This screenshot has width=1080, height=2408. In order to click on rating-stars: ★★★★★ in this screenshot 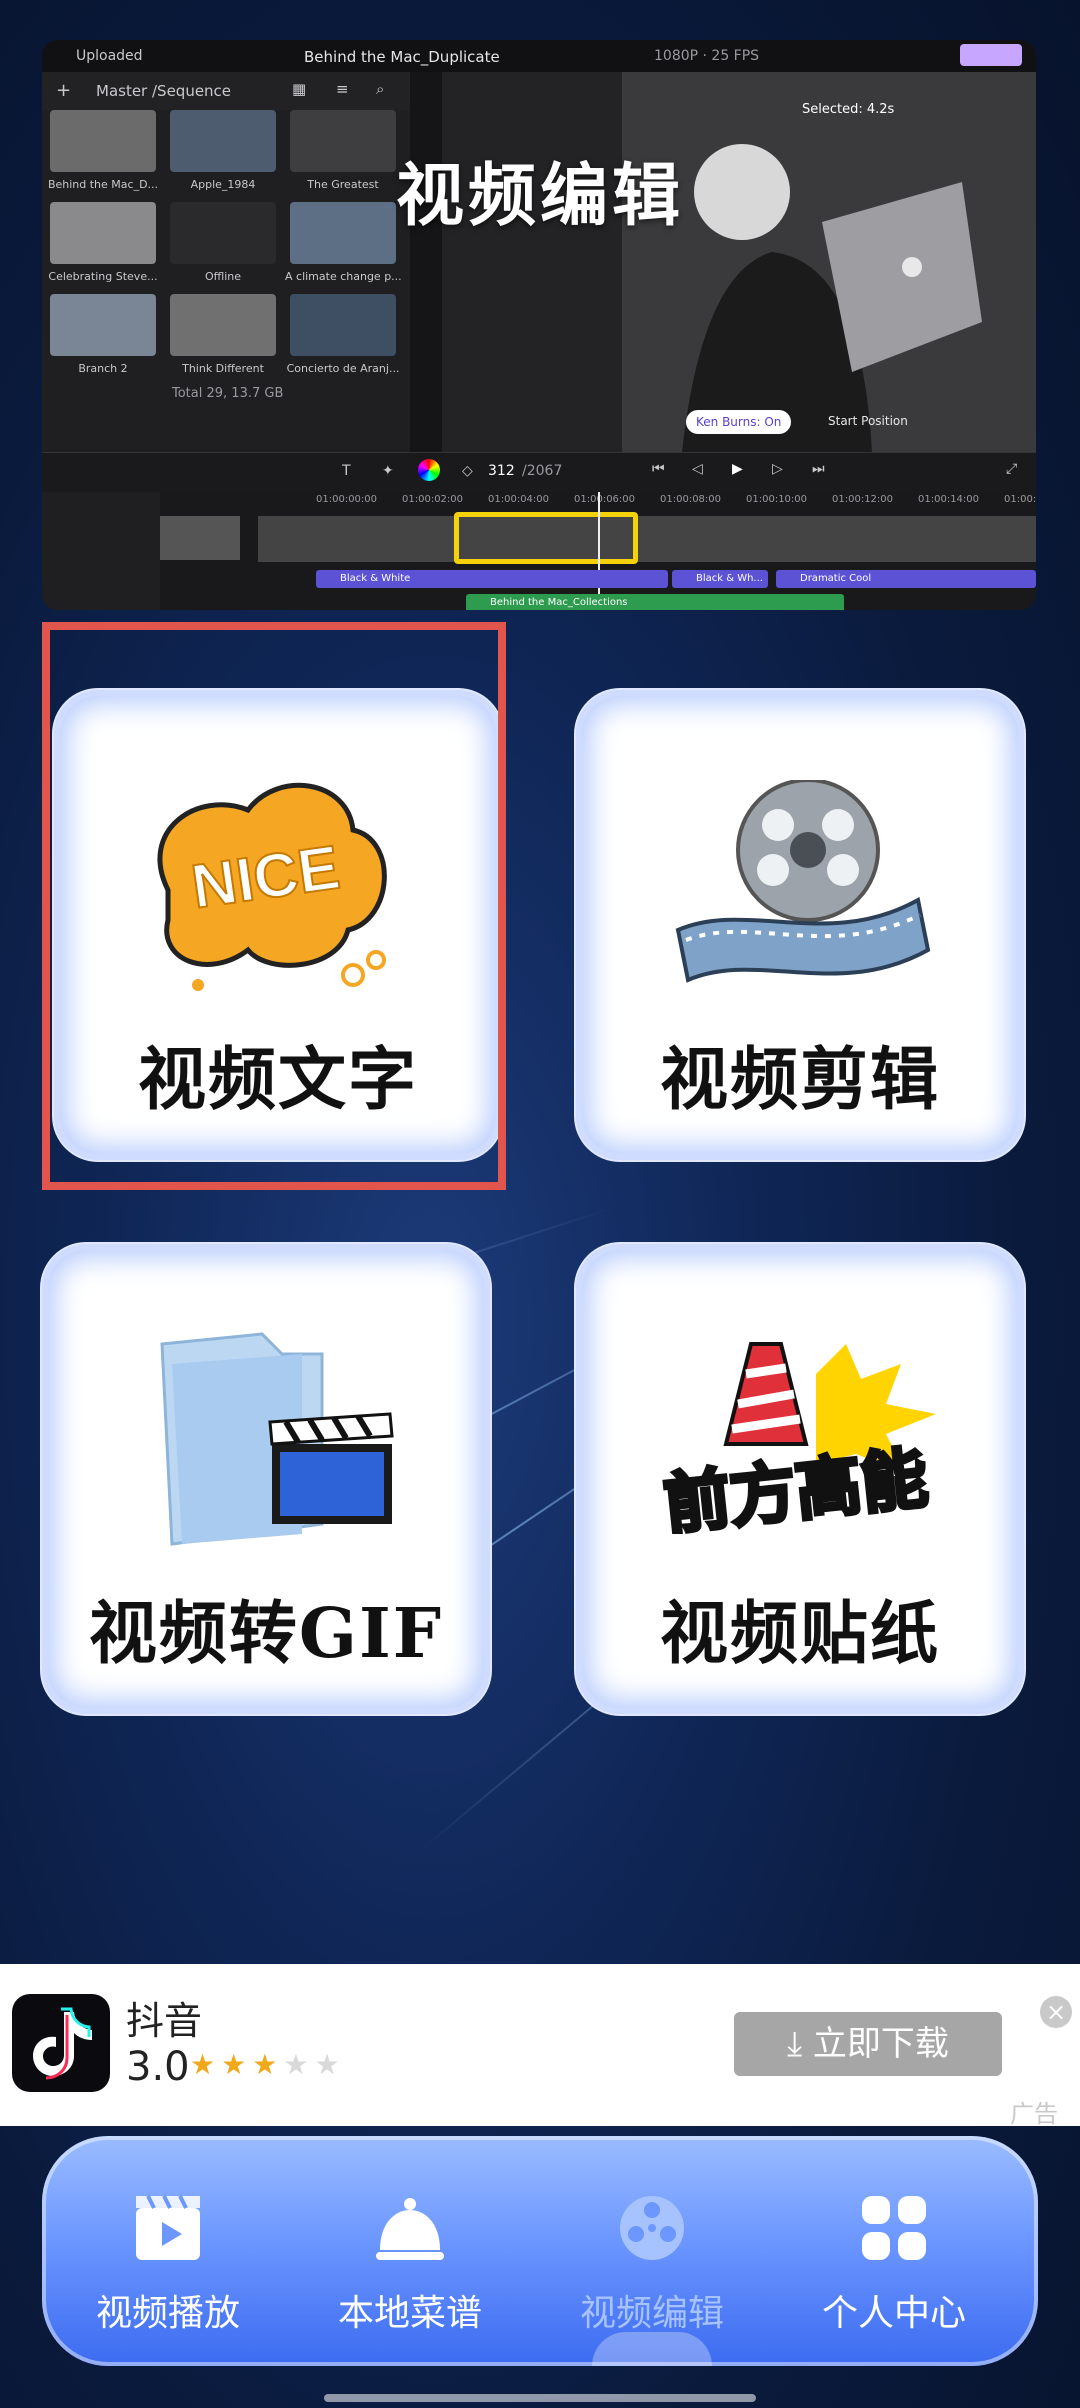, I will do `click(268, 2064)`.